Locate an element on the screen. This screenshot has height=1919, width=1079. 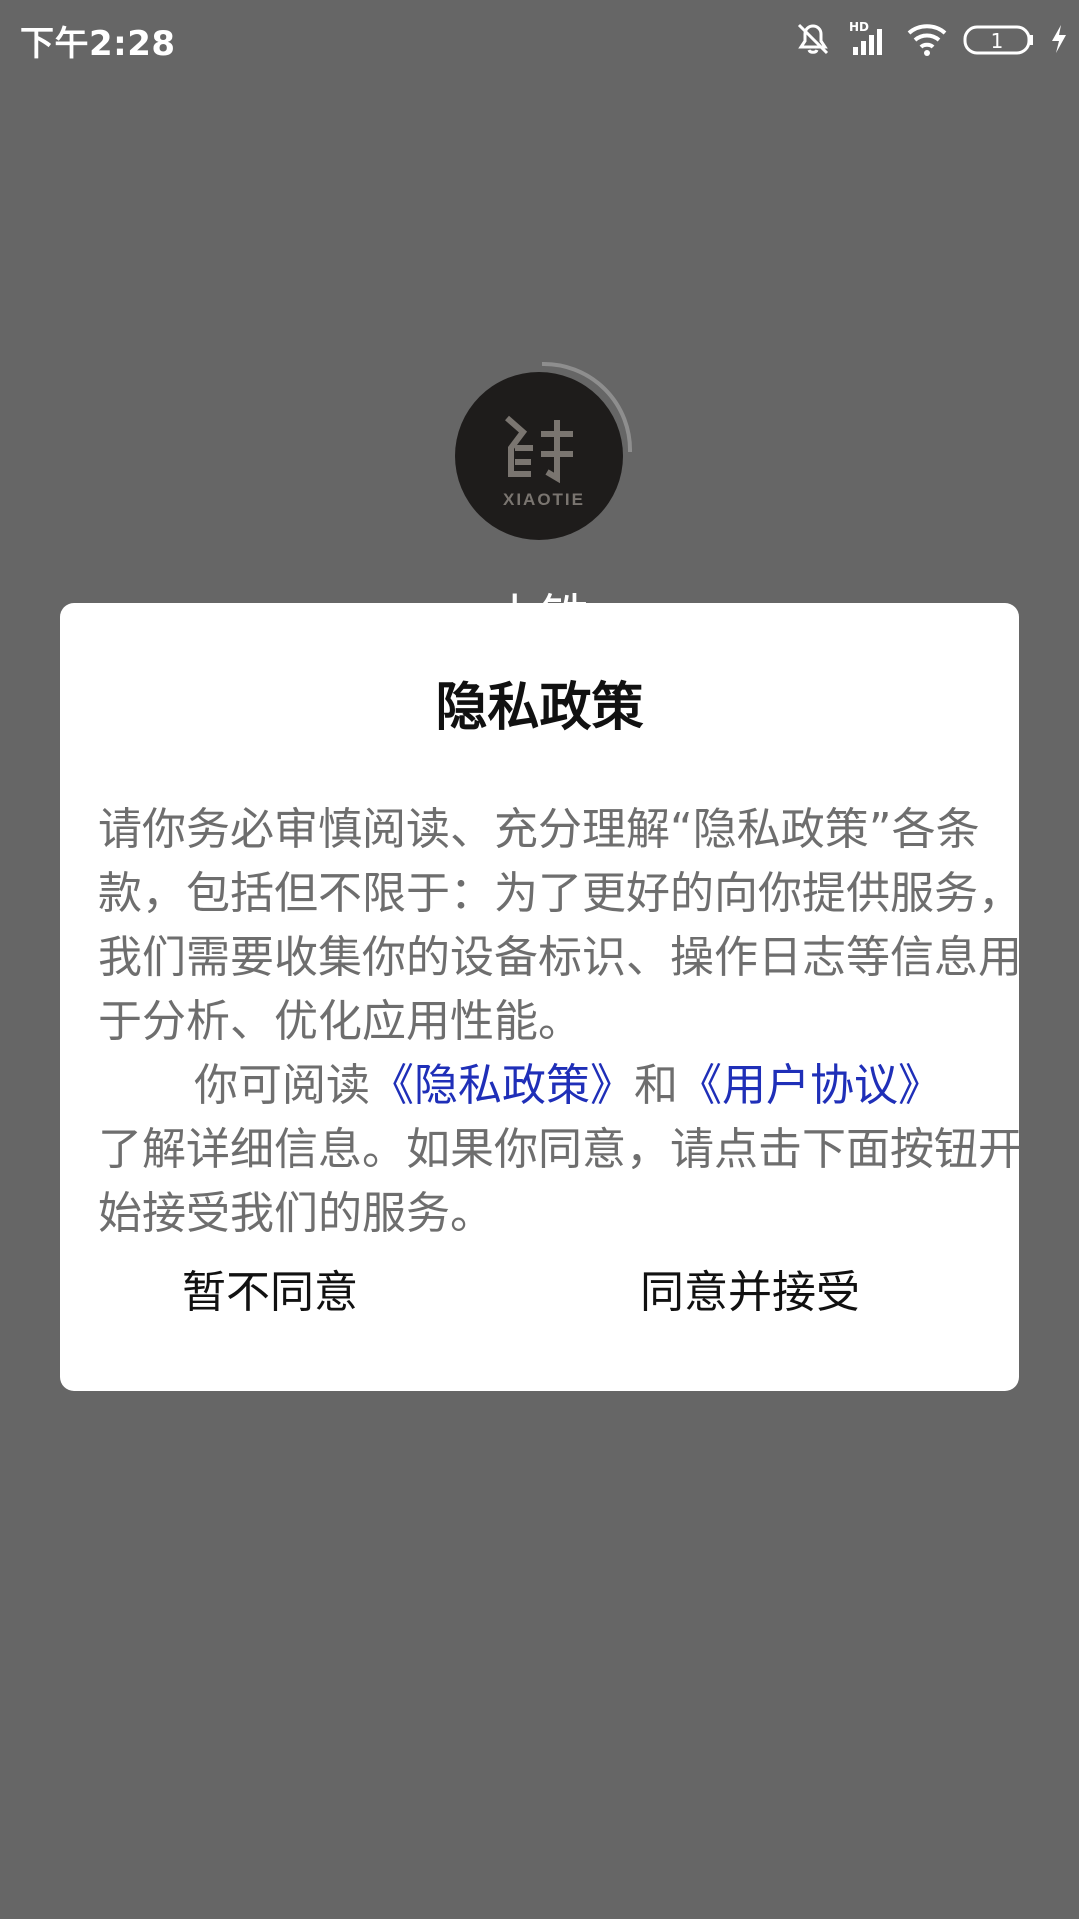
battery-icon: 1 is located at coordinates (999, 39).